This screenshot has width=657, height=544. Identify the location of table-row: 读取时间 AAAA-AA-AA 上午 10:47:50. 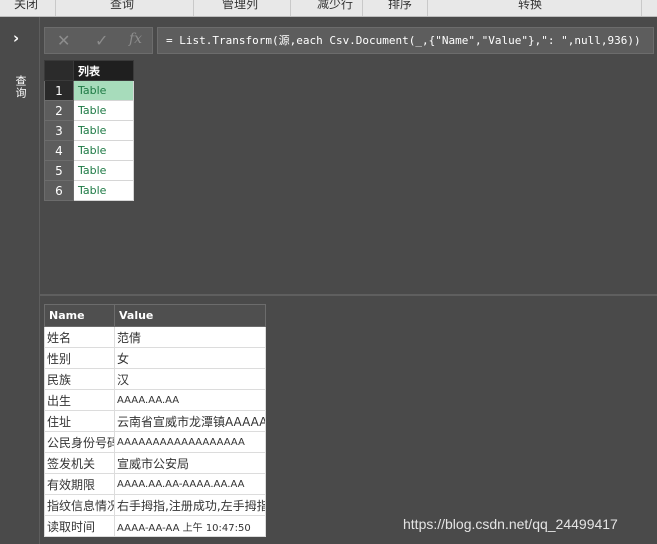
(155, 526).